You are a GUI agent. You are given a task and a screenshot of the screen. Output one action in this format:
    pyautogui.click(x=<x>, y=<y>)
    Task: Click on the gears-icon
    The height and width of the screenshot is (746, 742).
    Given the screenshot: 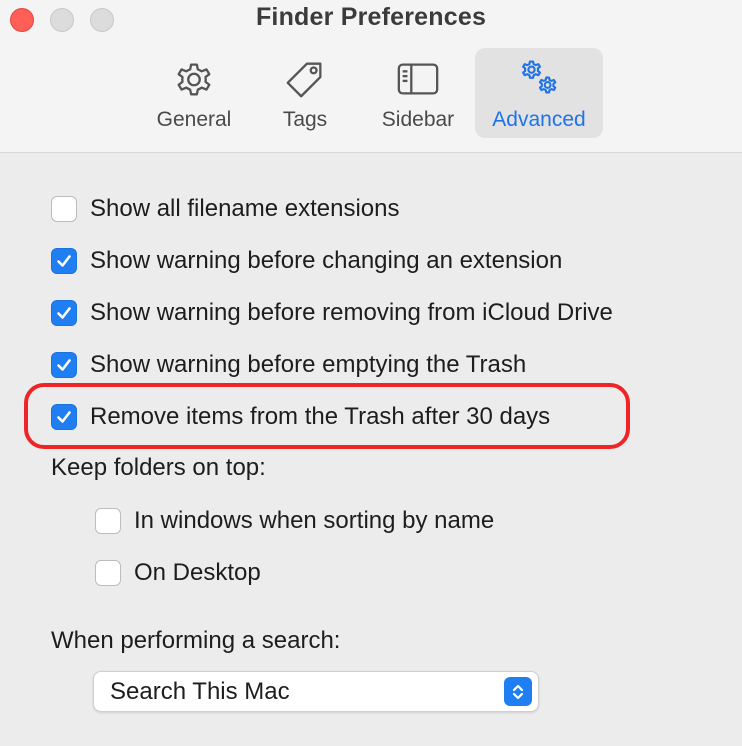 What is the action you would take?
    pyautogui.click(x=539, y=77)
    